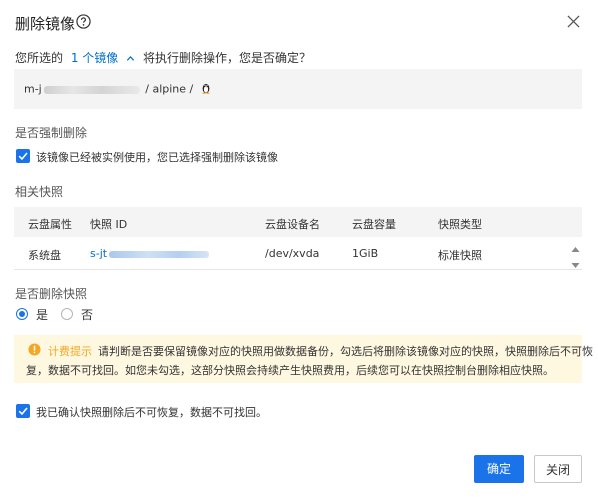 This screenshot has width=598, height=499. I want to click on selected-count-link: 1 个镜像, so click(94, 58).